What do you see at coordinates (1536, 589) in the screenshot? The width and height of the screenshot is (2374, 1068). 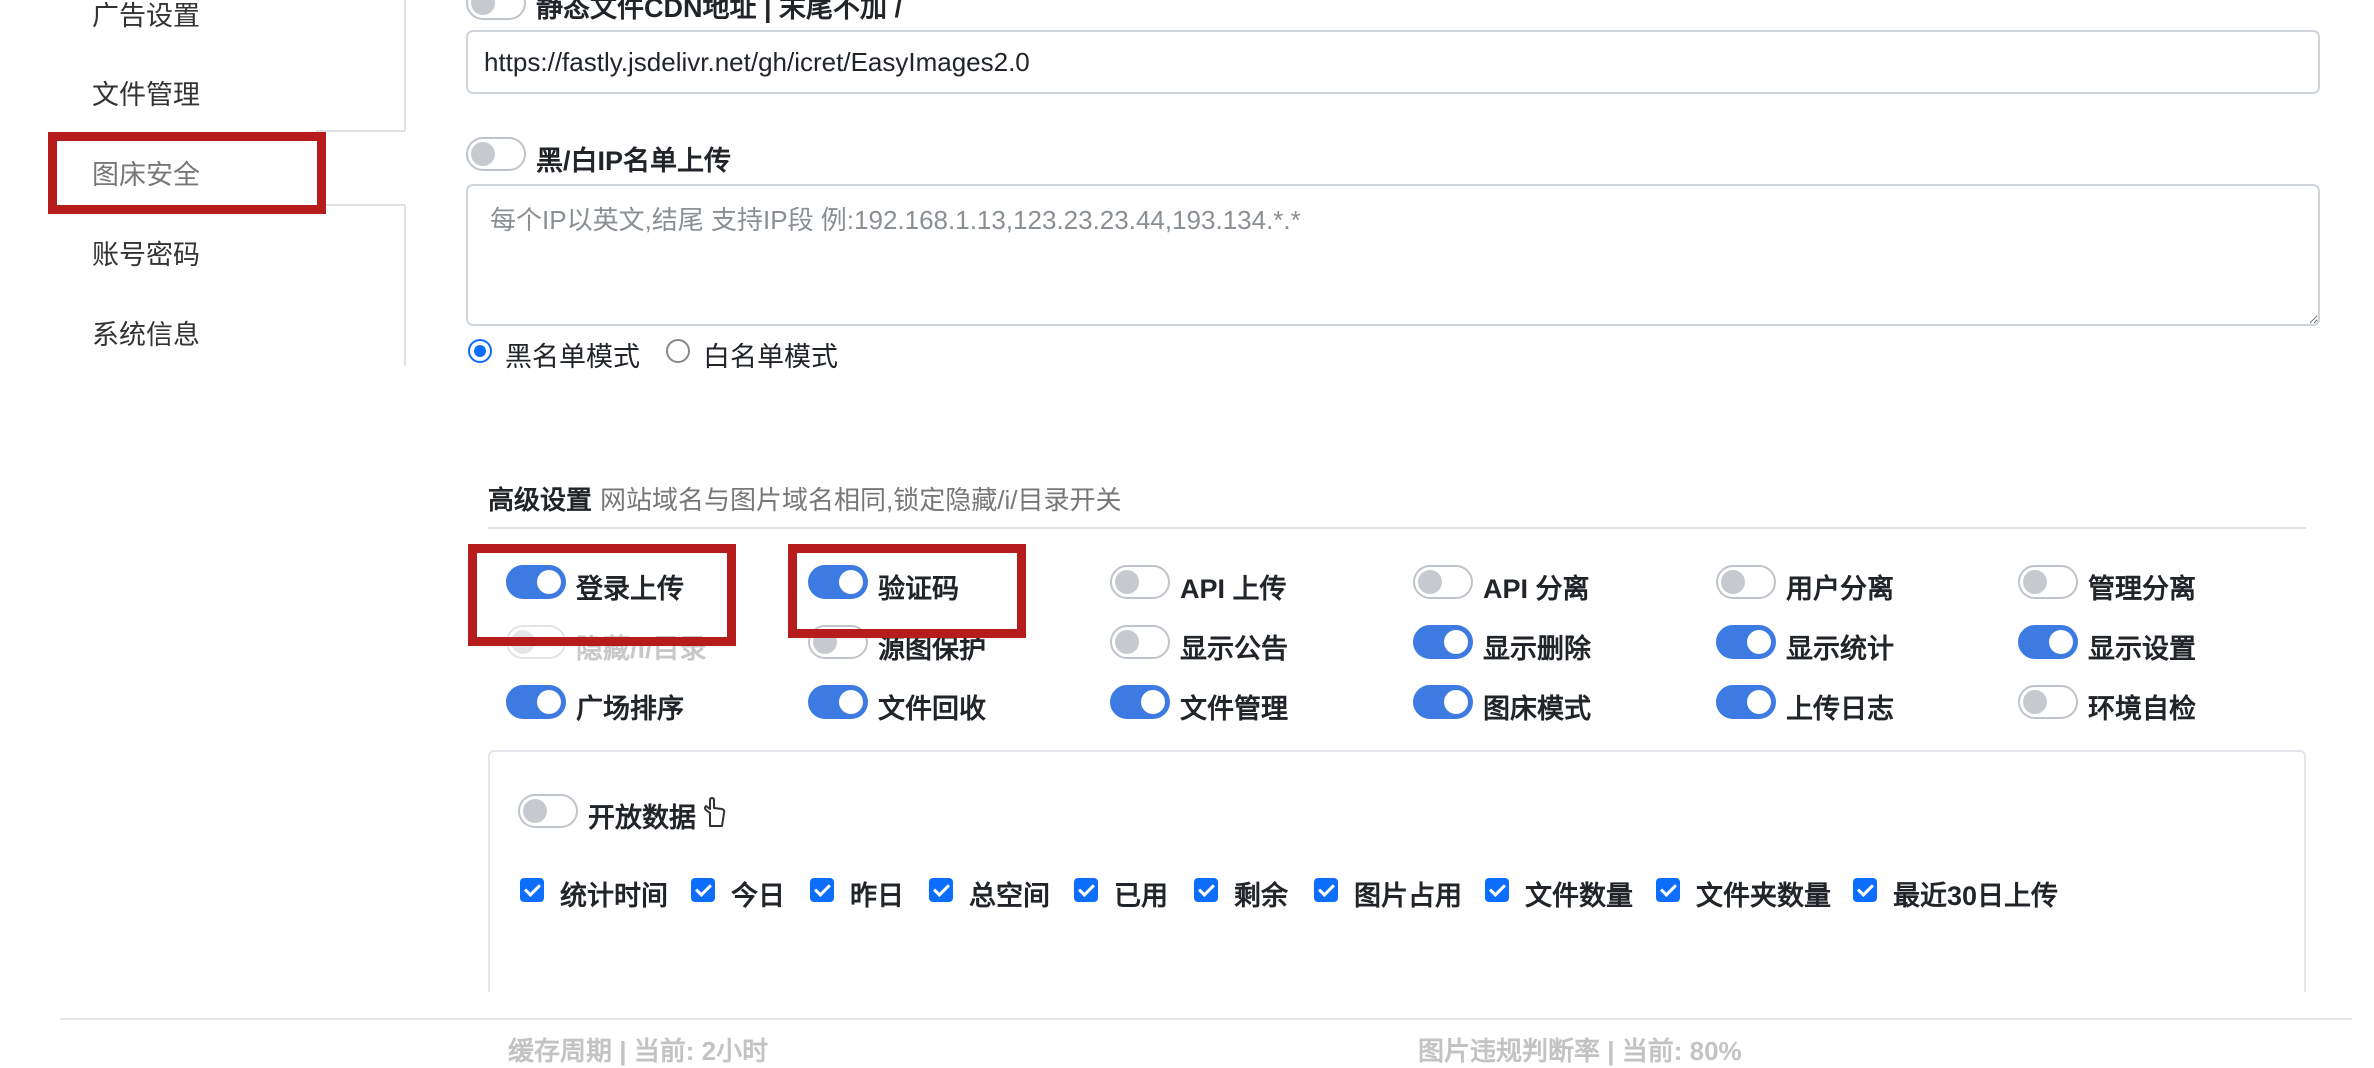 I see `toggle-label: API 分离` at bounding box center [1536, 589].